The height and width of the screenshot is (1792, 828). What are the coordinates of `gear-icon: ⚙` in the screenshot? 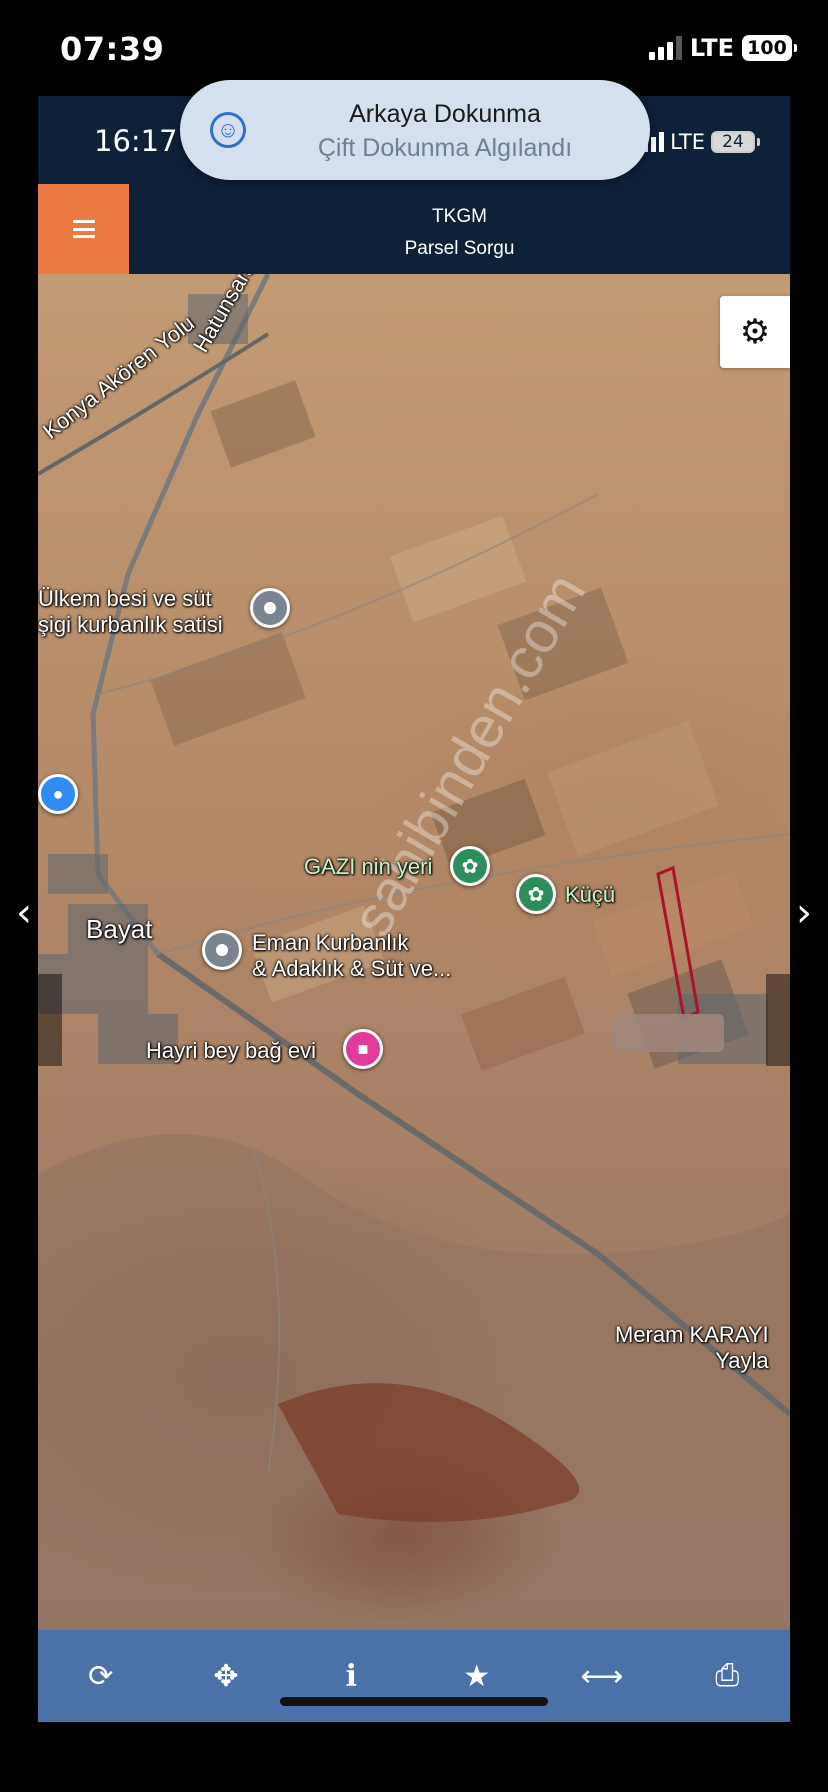 It's located at (755, 332).